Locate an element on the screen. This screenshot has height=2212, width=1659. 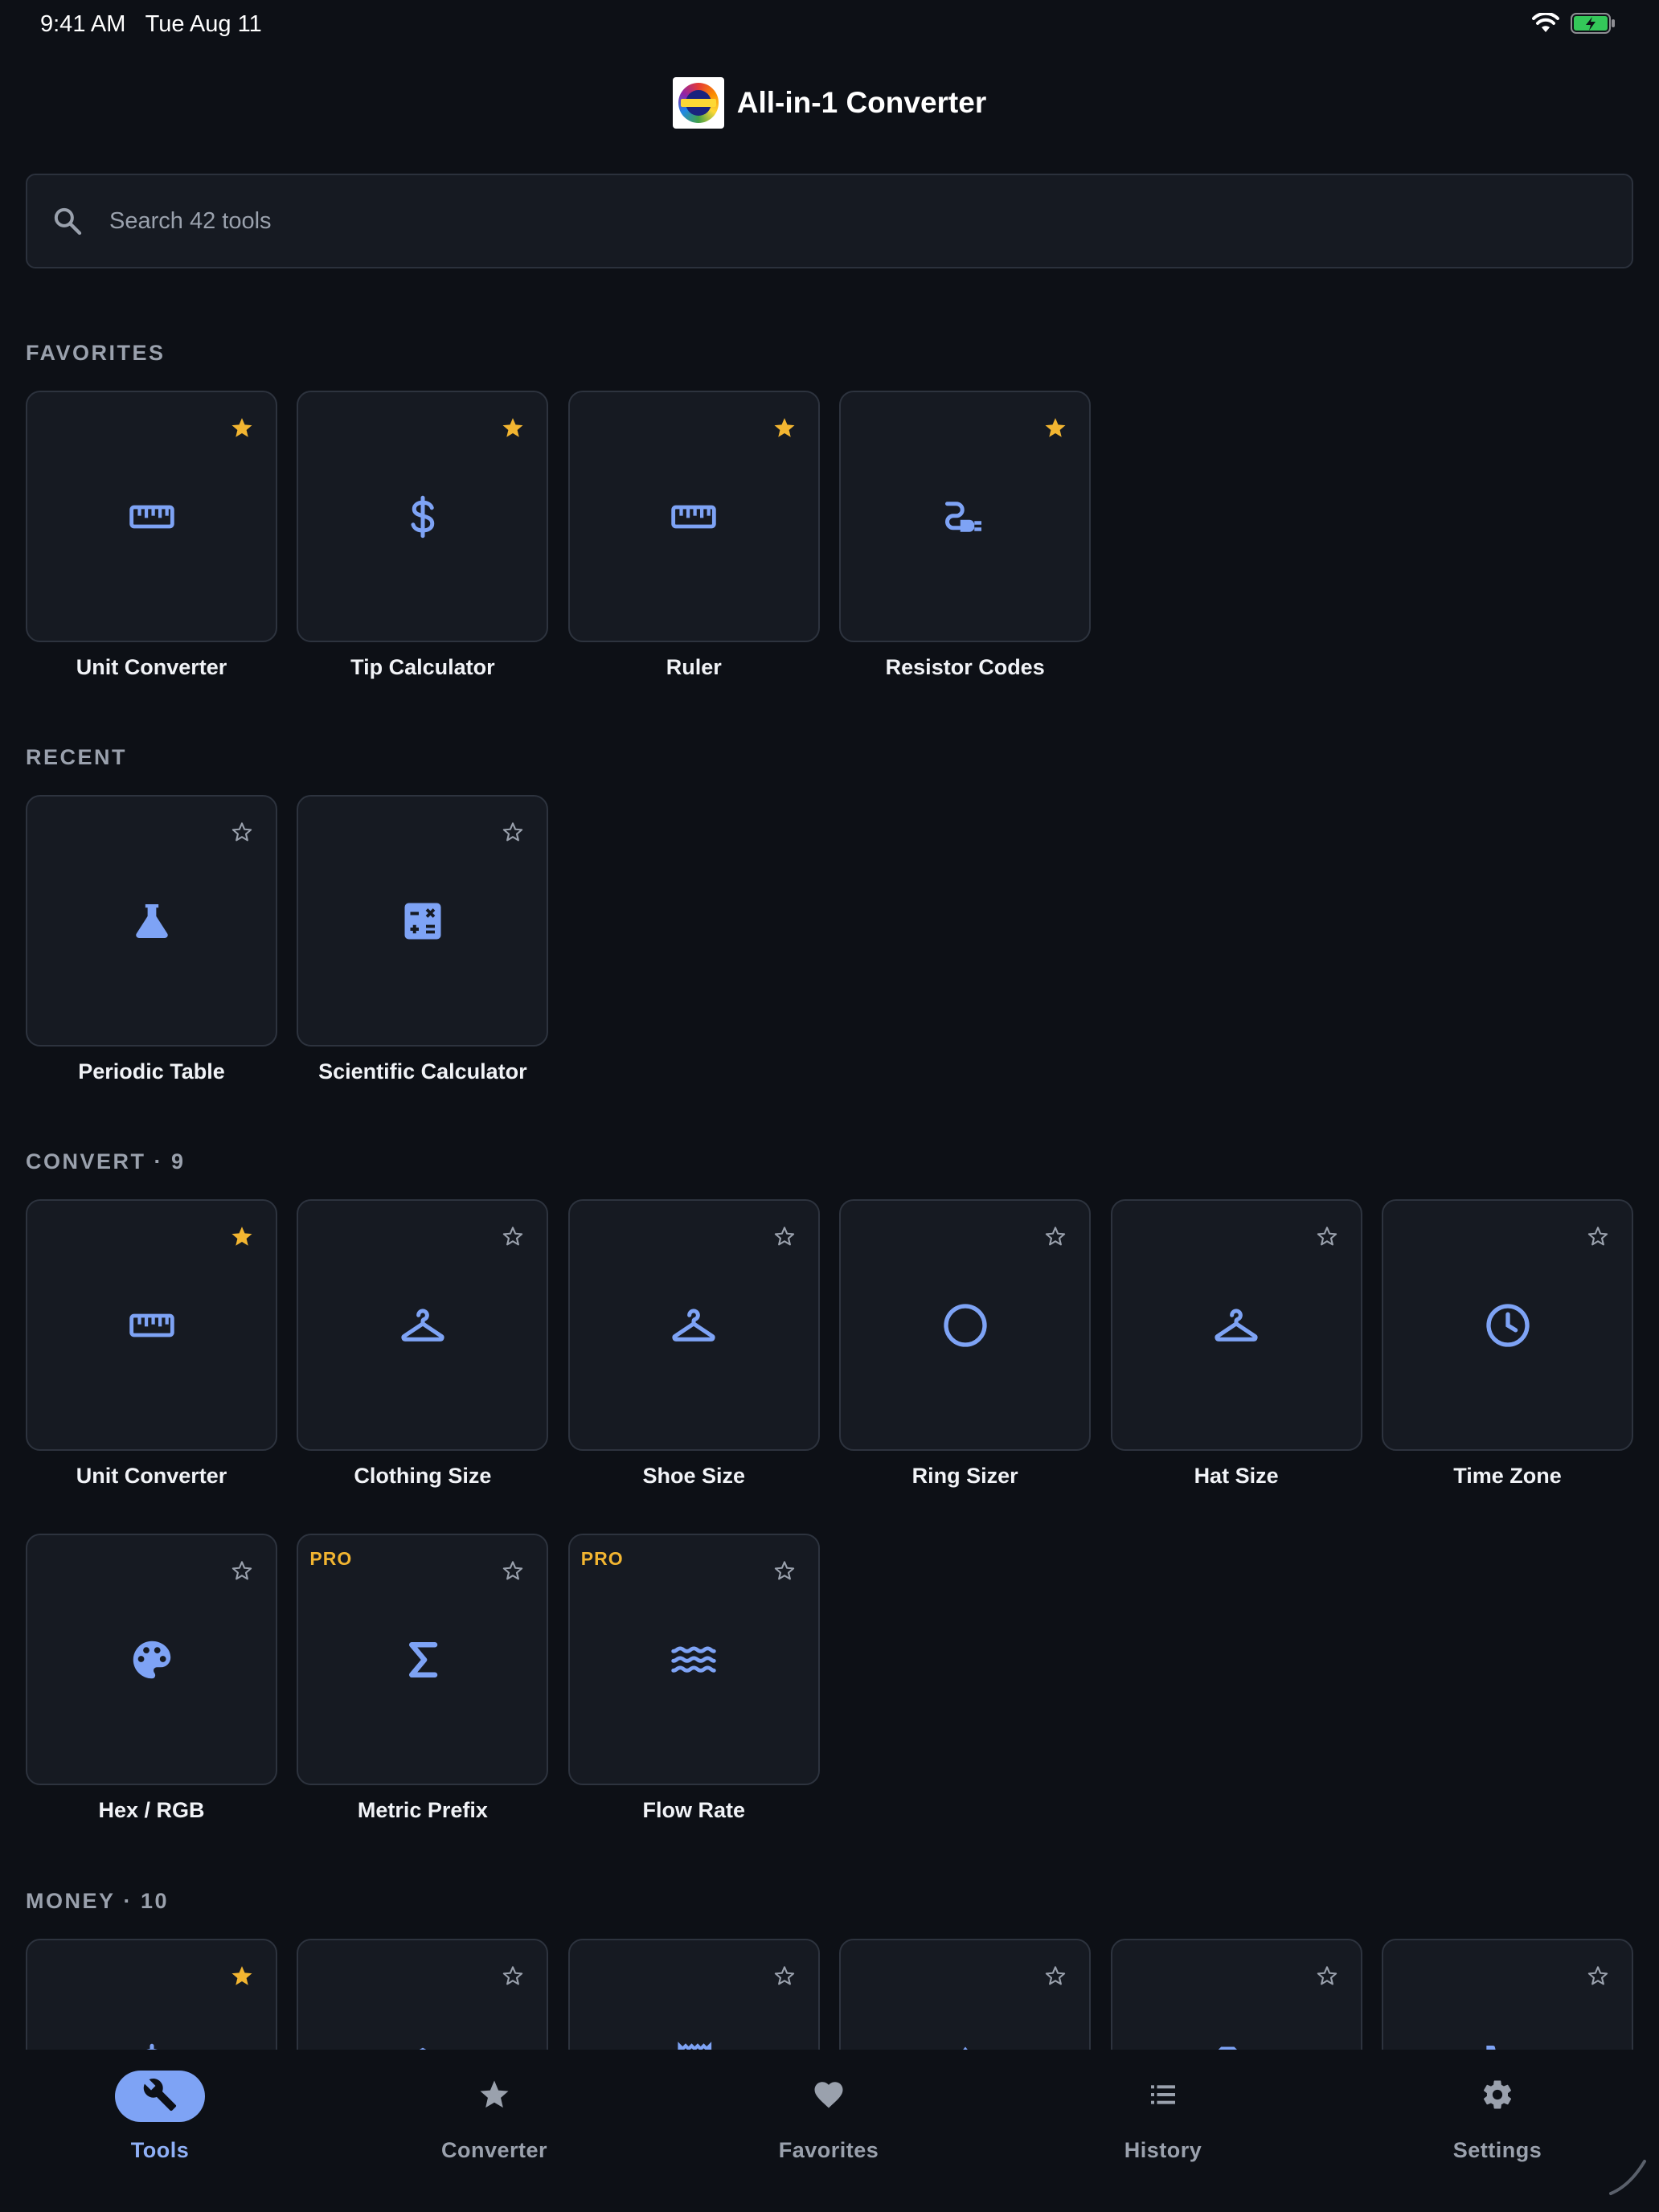
tool-tile-flow-rate: PRO Flow Rate is located at coordinates (693, 1678).